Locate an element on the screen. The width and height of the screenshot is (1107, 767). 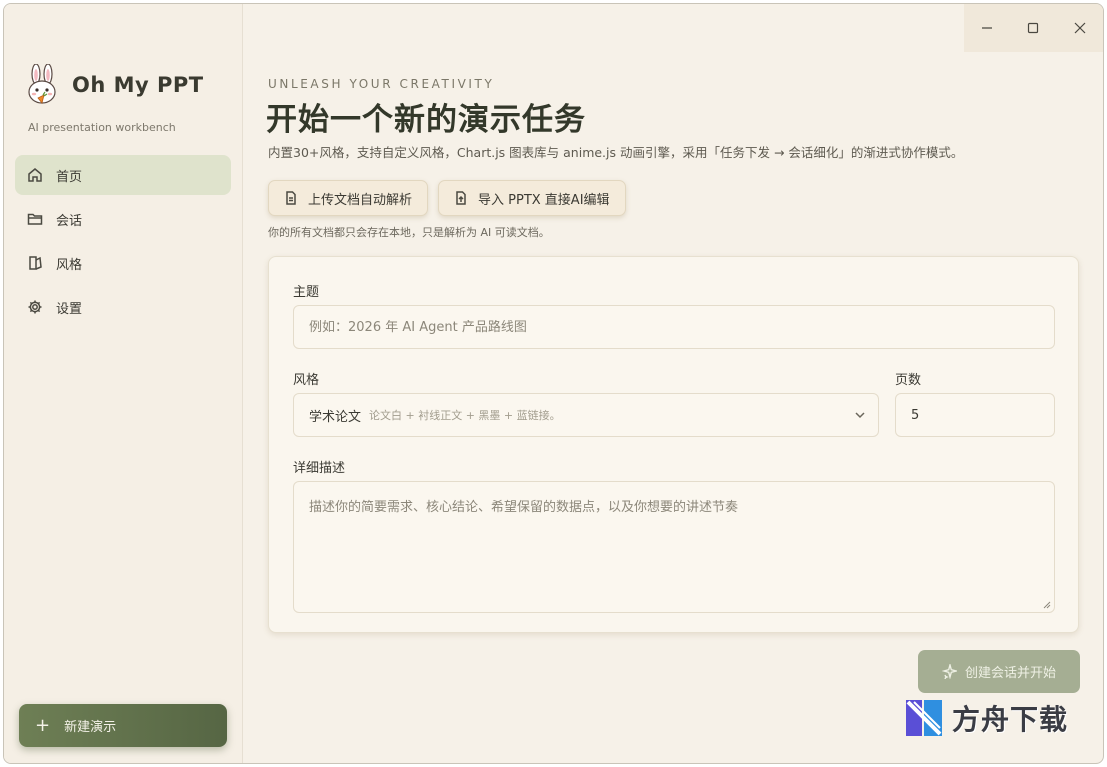
page-title: 开始一个新的演示任务 is located at coordinates (426, 120).